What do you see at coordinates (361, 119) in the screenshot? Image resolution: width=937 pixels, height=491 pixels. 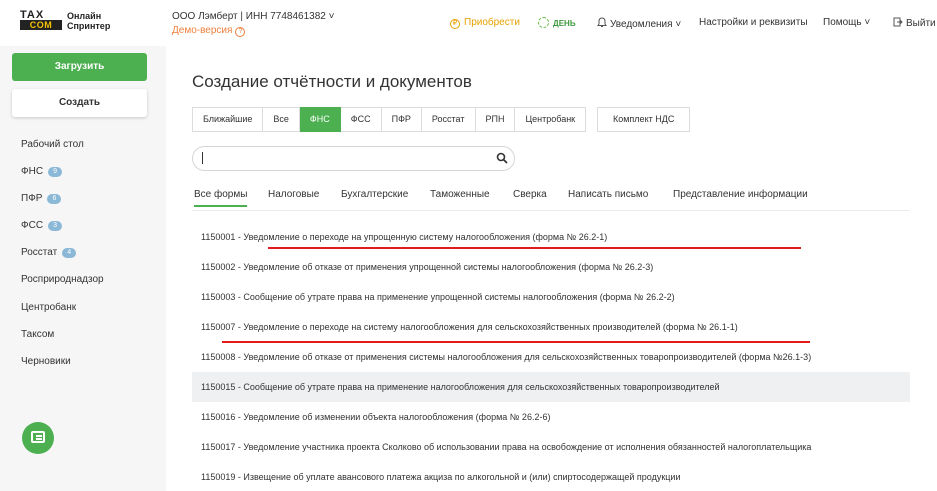 I see `tab-fss: ФСС` at bounding box center [361, 119].